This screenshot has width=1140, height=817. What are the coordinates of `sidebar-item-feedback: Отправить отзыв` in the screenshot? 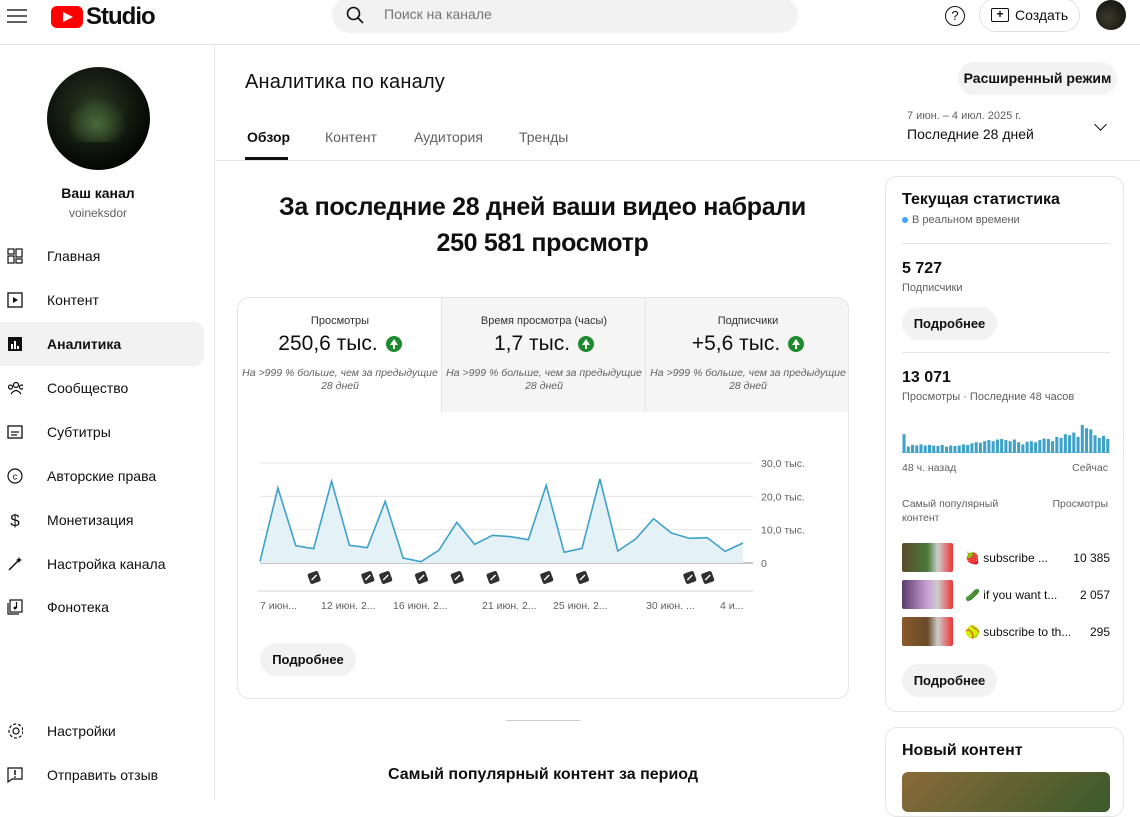 It's located at (102, 775).